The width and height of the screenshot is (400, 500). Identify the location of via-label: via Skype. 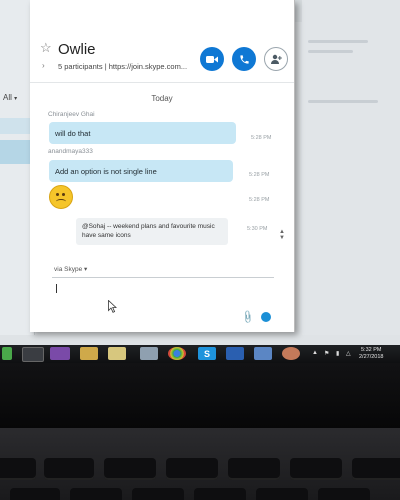
(68, 269).